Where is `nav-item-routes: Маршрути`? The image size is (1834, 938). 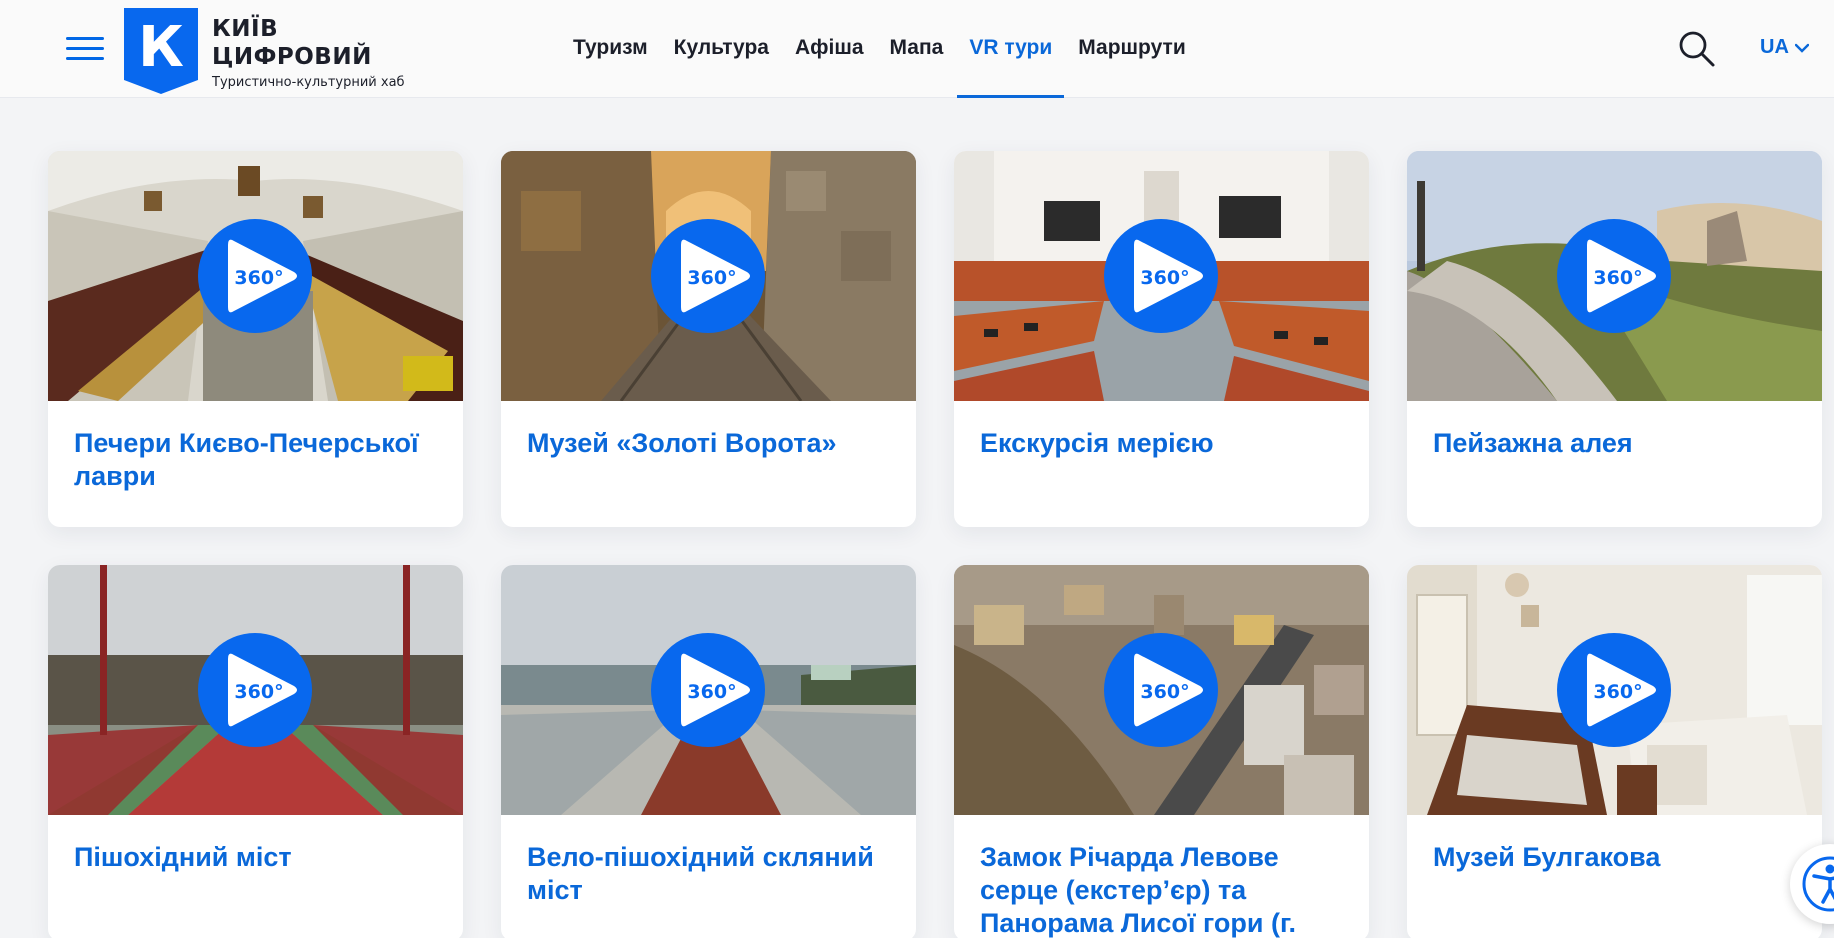 nav-item-routes: Маршрути is located at coordinates (1131, 49).